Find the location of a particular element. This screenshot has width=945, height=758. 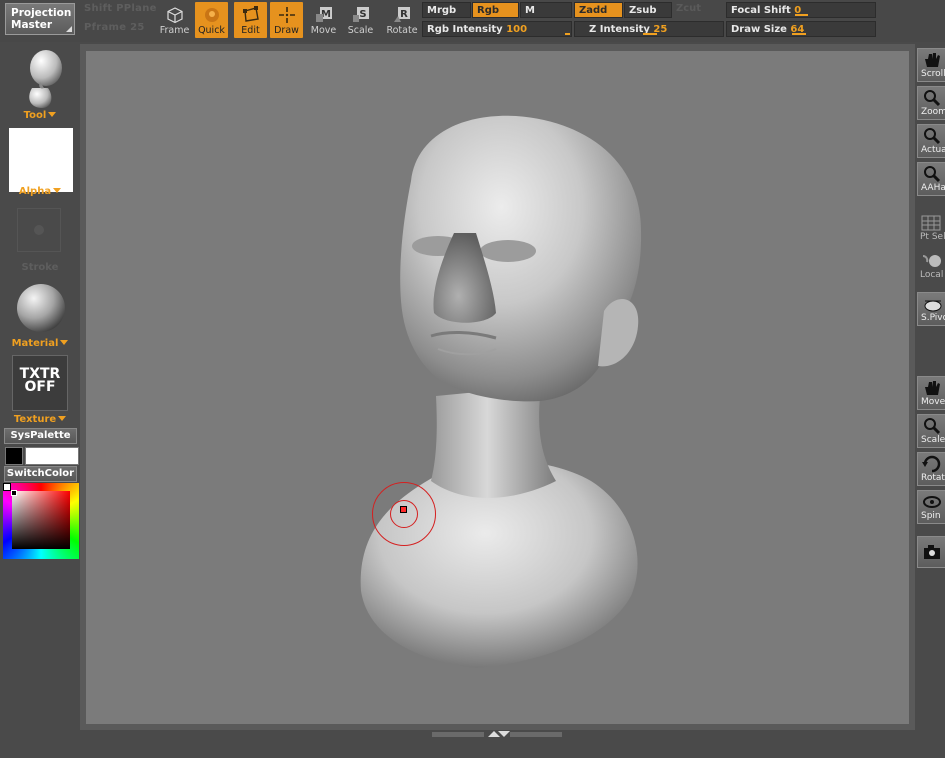

projection-master-label-1: Projection is located at coordinates (41, 13).